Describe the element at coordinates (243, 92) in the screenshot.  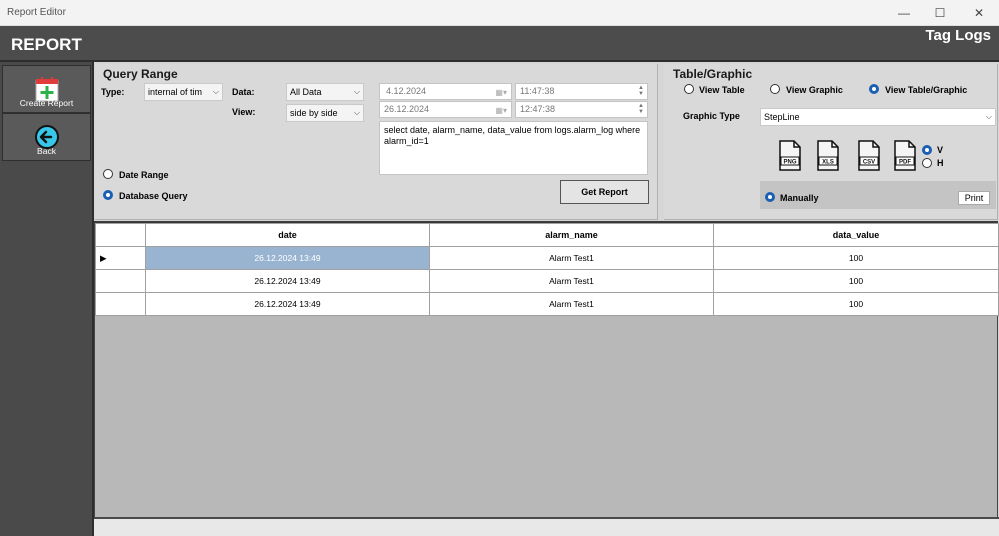
I see `data-label: Data:` at that location.